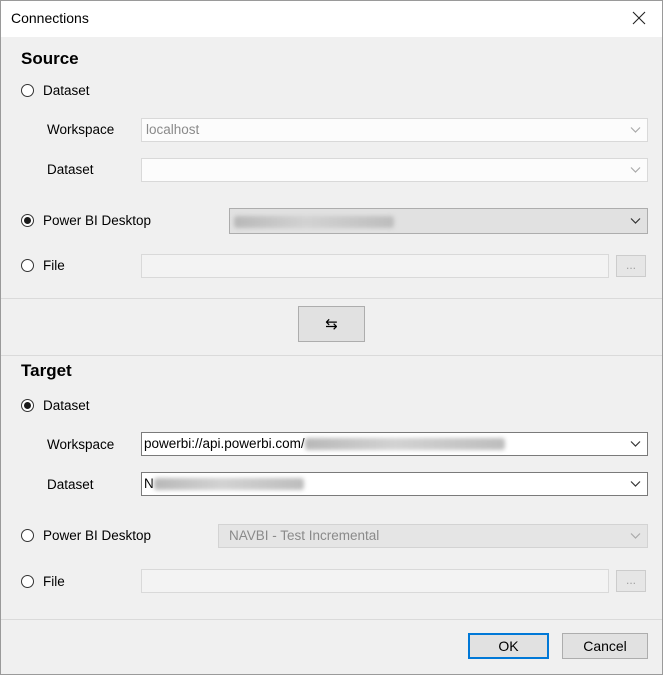 The width and height of the screenshot is (663, 675). Describe the element at coordinates (81, 129) in the screenshot. I see `source-workspace-label: Workspace` at that location.